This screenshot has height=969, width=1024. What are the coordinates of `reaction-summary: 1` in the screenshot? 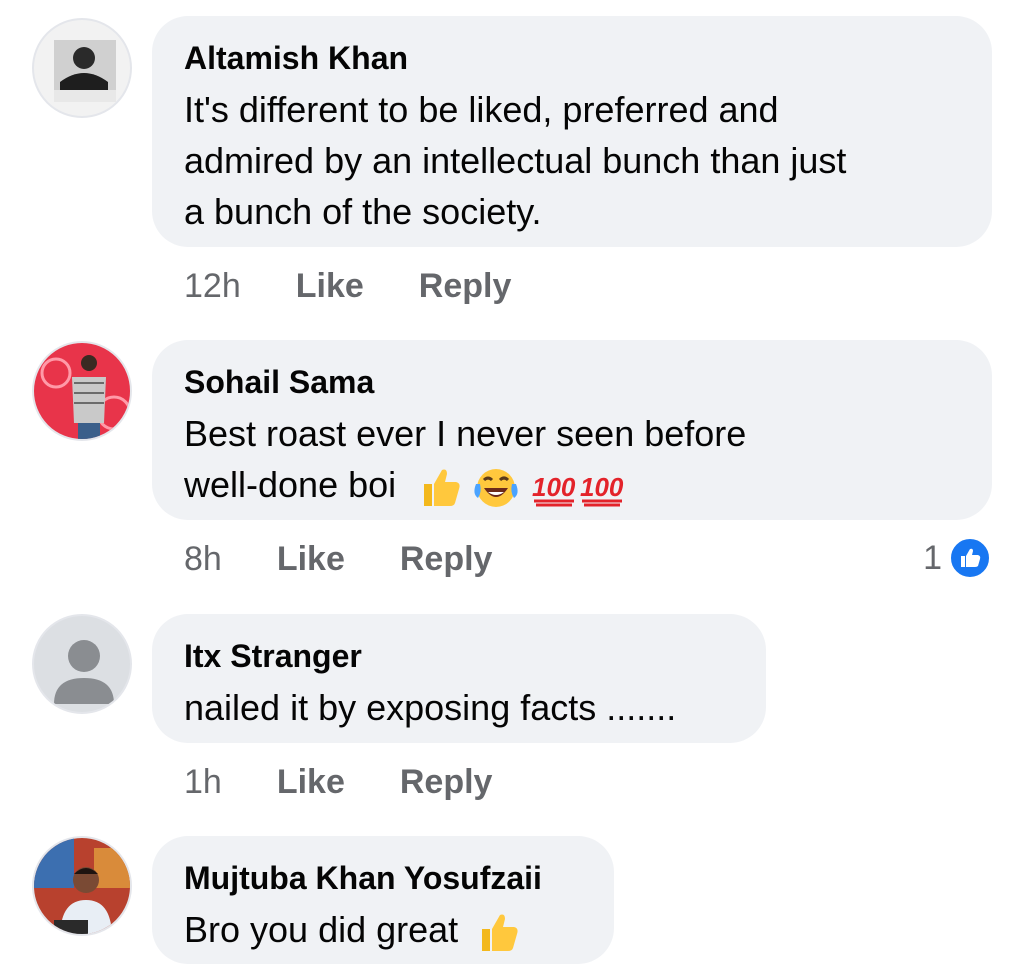 It's located at (957, 558).